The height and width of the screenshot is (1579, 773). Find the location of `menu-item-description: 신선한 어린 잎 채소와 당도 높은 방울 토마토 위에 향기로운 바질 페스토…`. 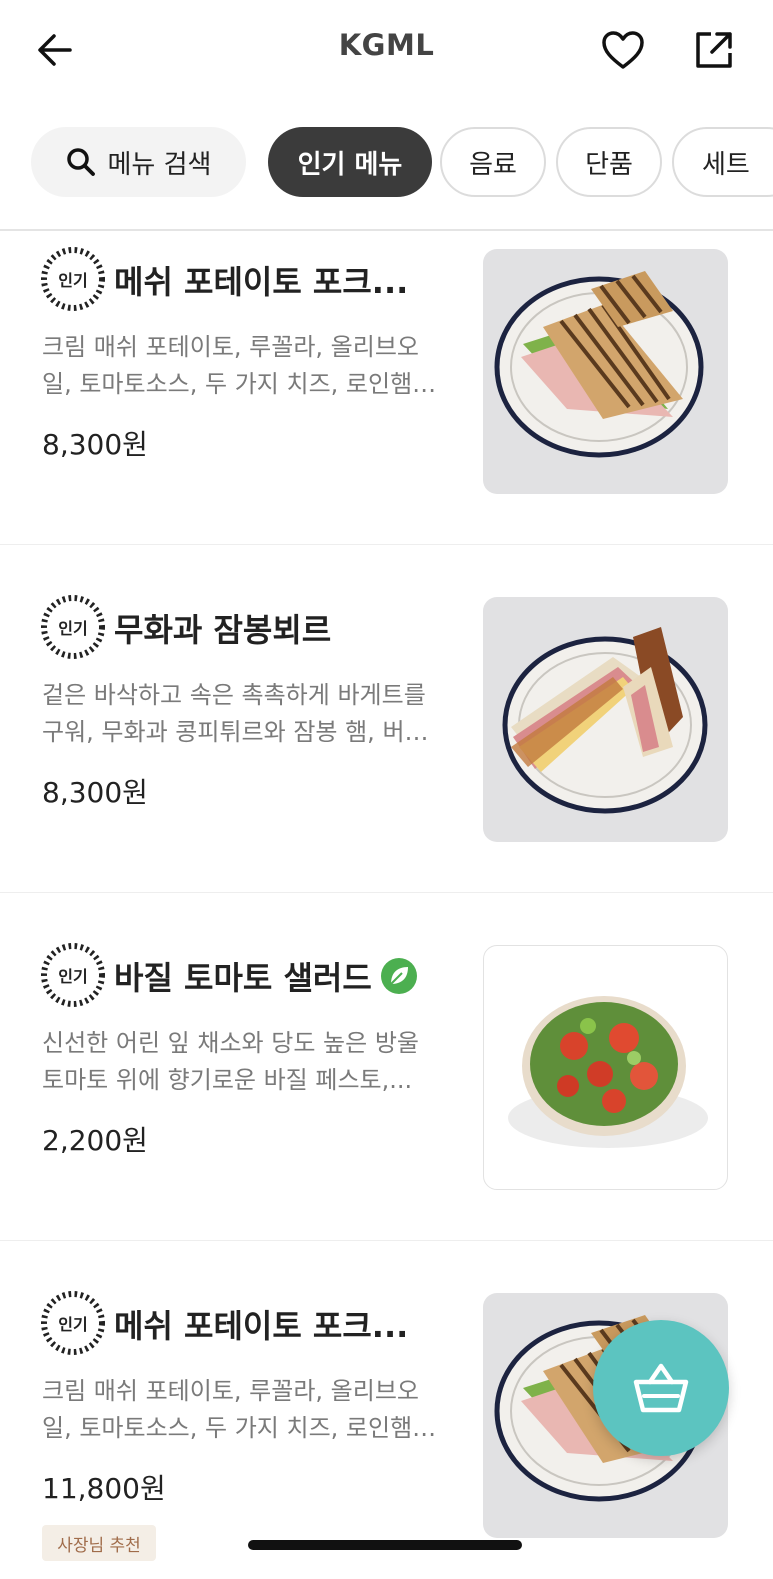

menu-item-description: 신선한 어린 잎 채소와 당도 높은 방울 토마토 위에 향기로운 바질 페스토… is located at coordinates (230, 1061).